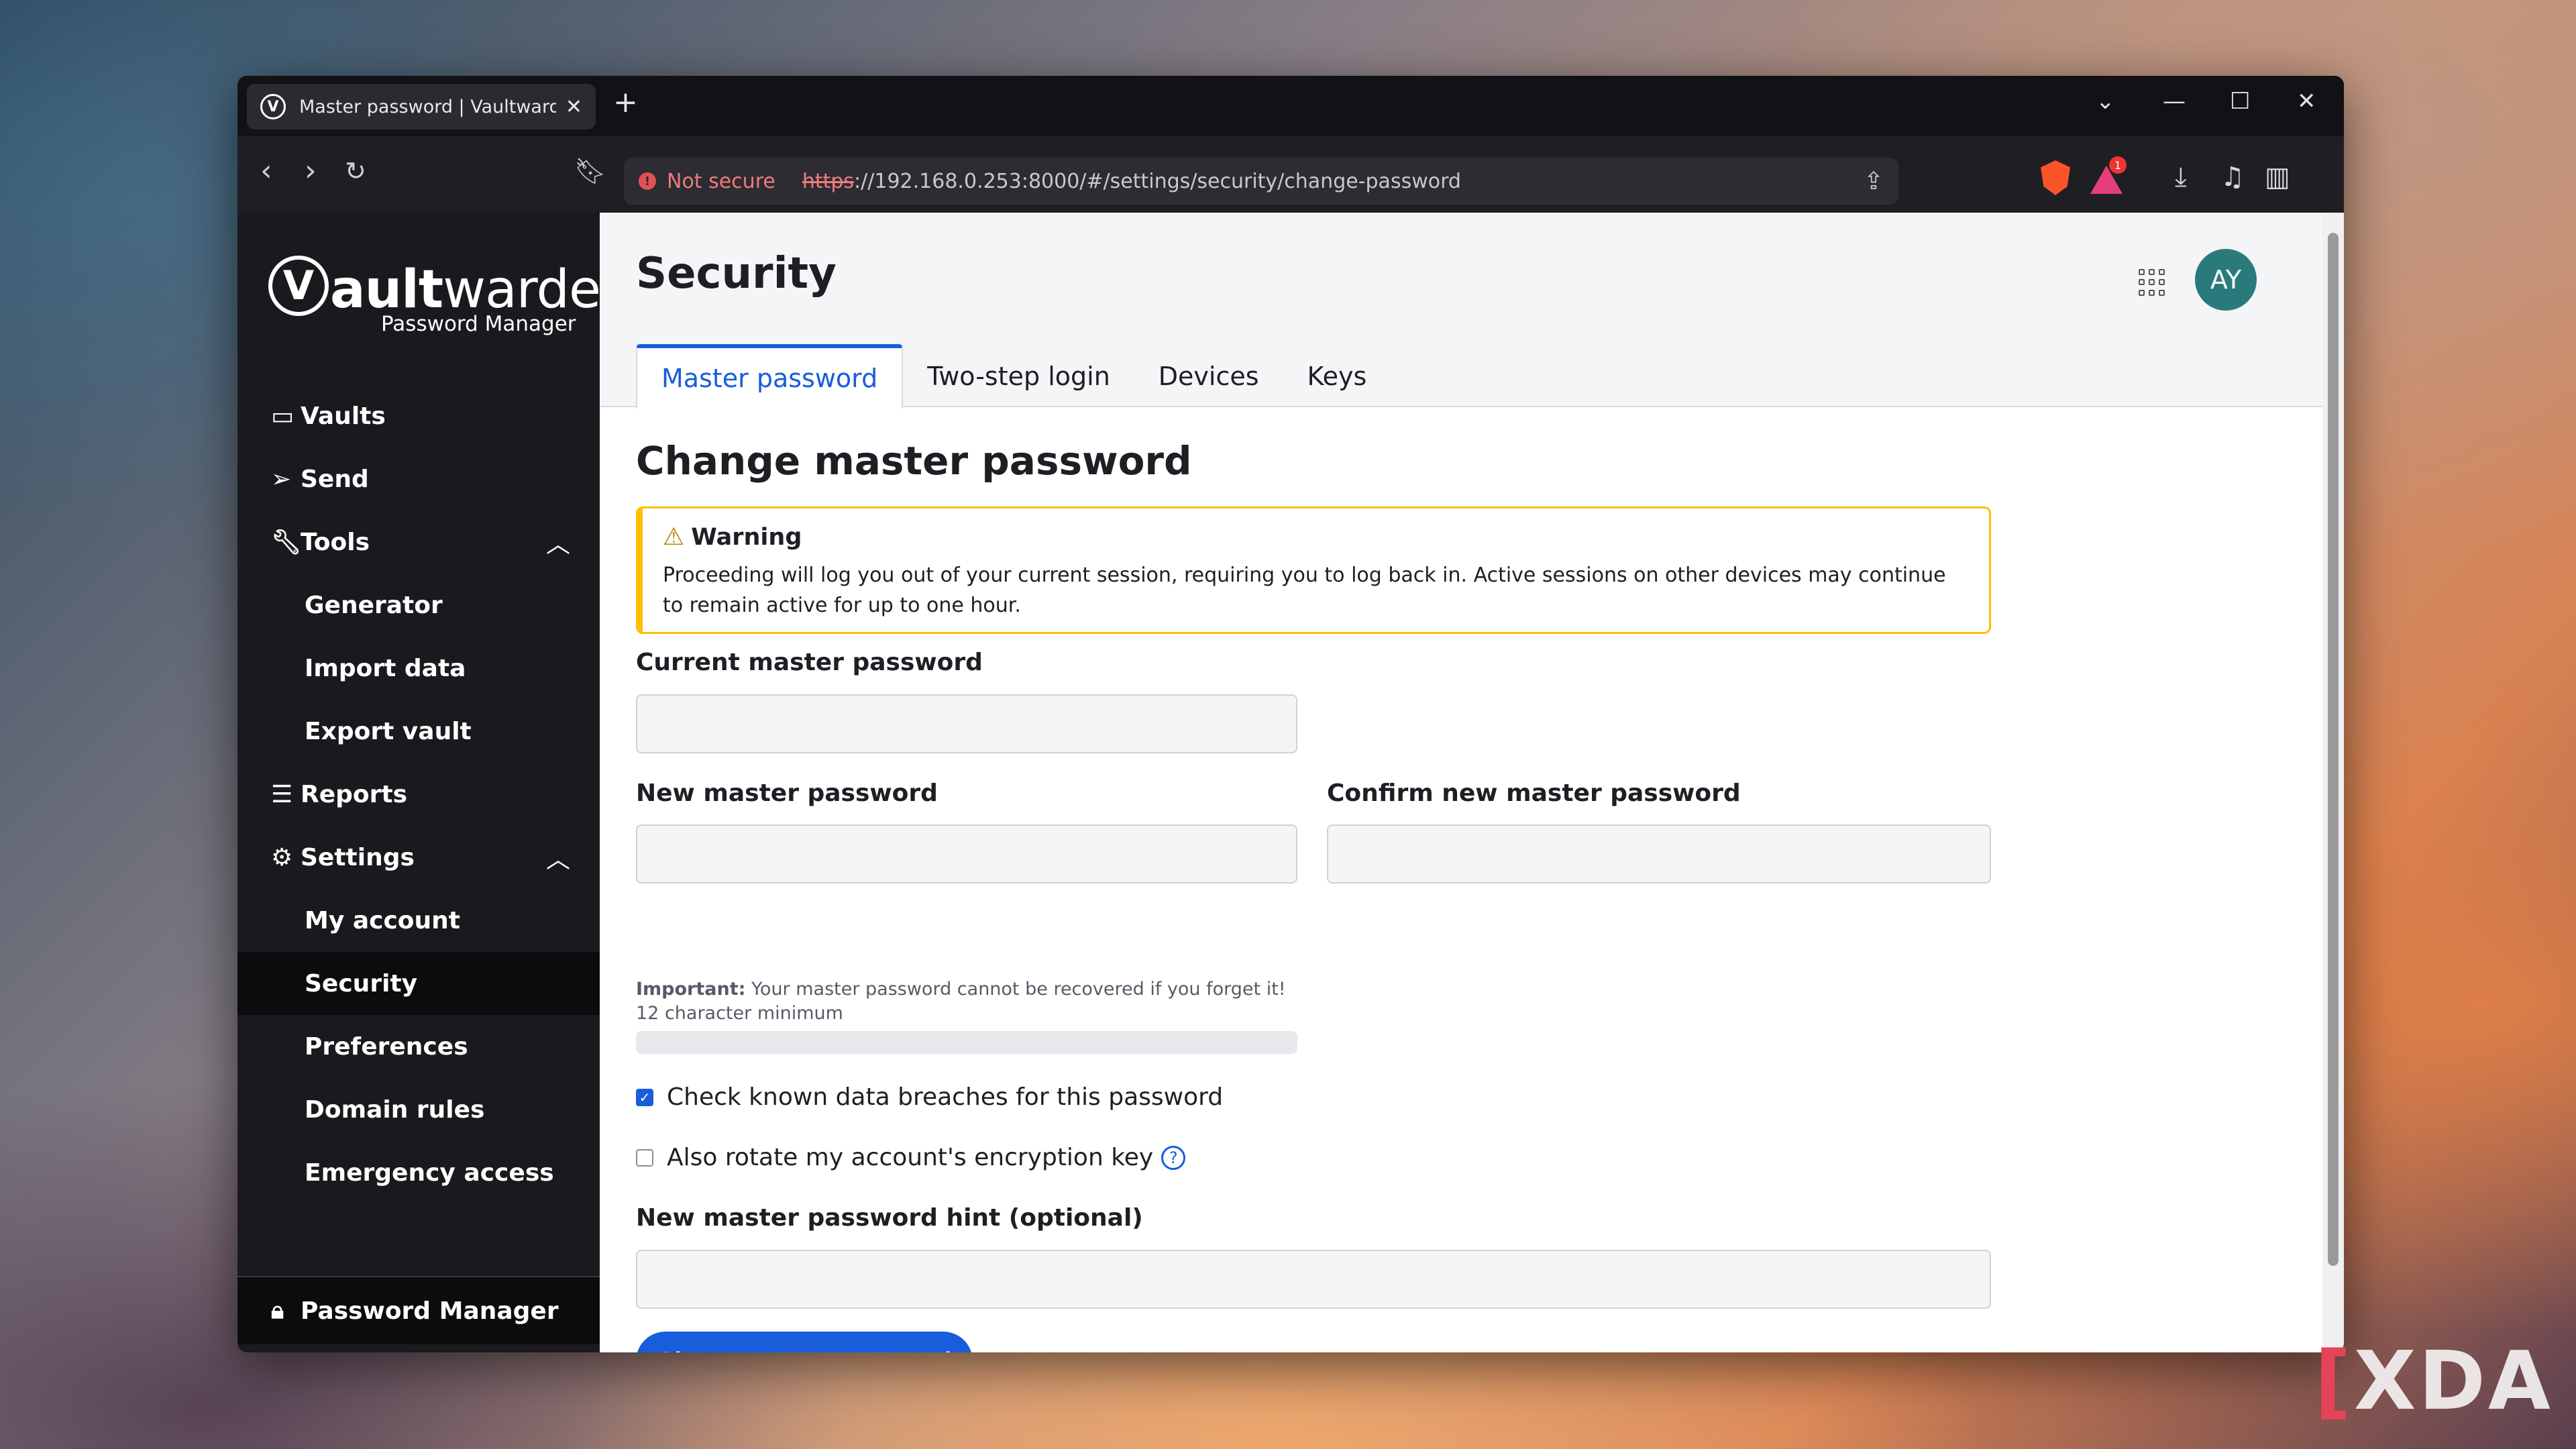 This screenshot has width=2576, height=1449. What do you see at coordinates (418, 542) in the screenshot?
I see `sidebar-item-tools: 🔧︎ Tools ︿` at bounding box center [418, 542].